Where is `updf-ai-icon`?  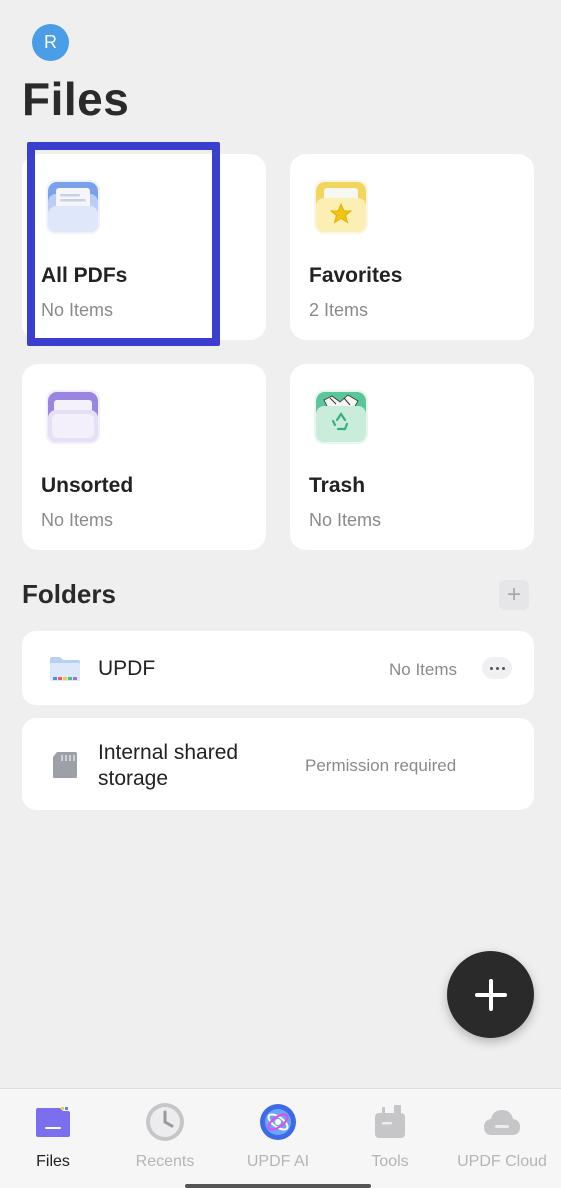
updf-ai-icon is located at coordinates (278, 1122).